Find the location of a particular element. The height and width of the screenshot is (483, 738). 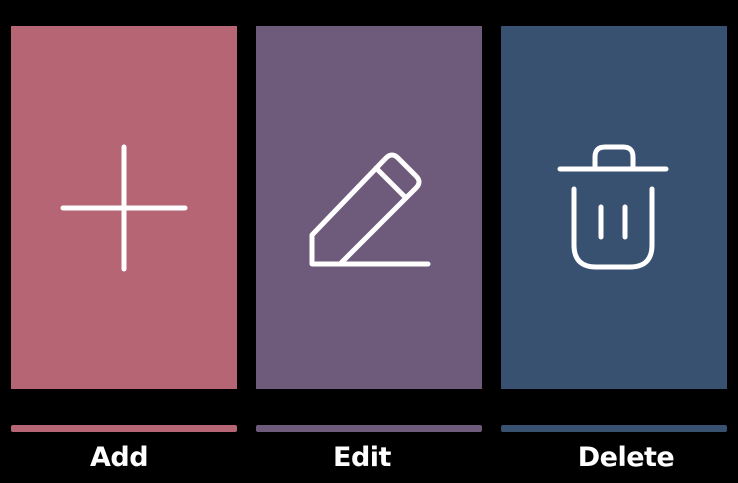

plus-icon is located at coordinates (124, 208).